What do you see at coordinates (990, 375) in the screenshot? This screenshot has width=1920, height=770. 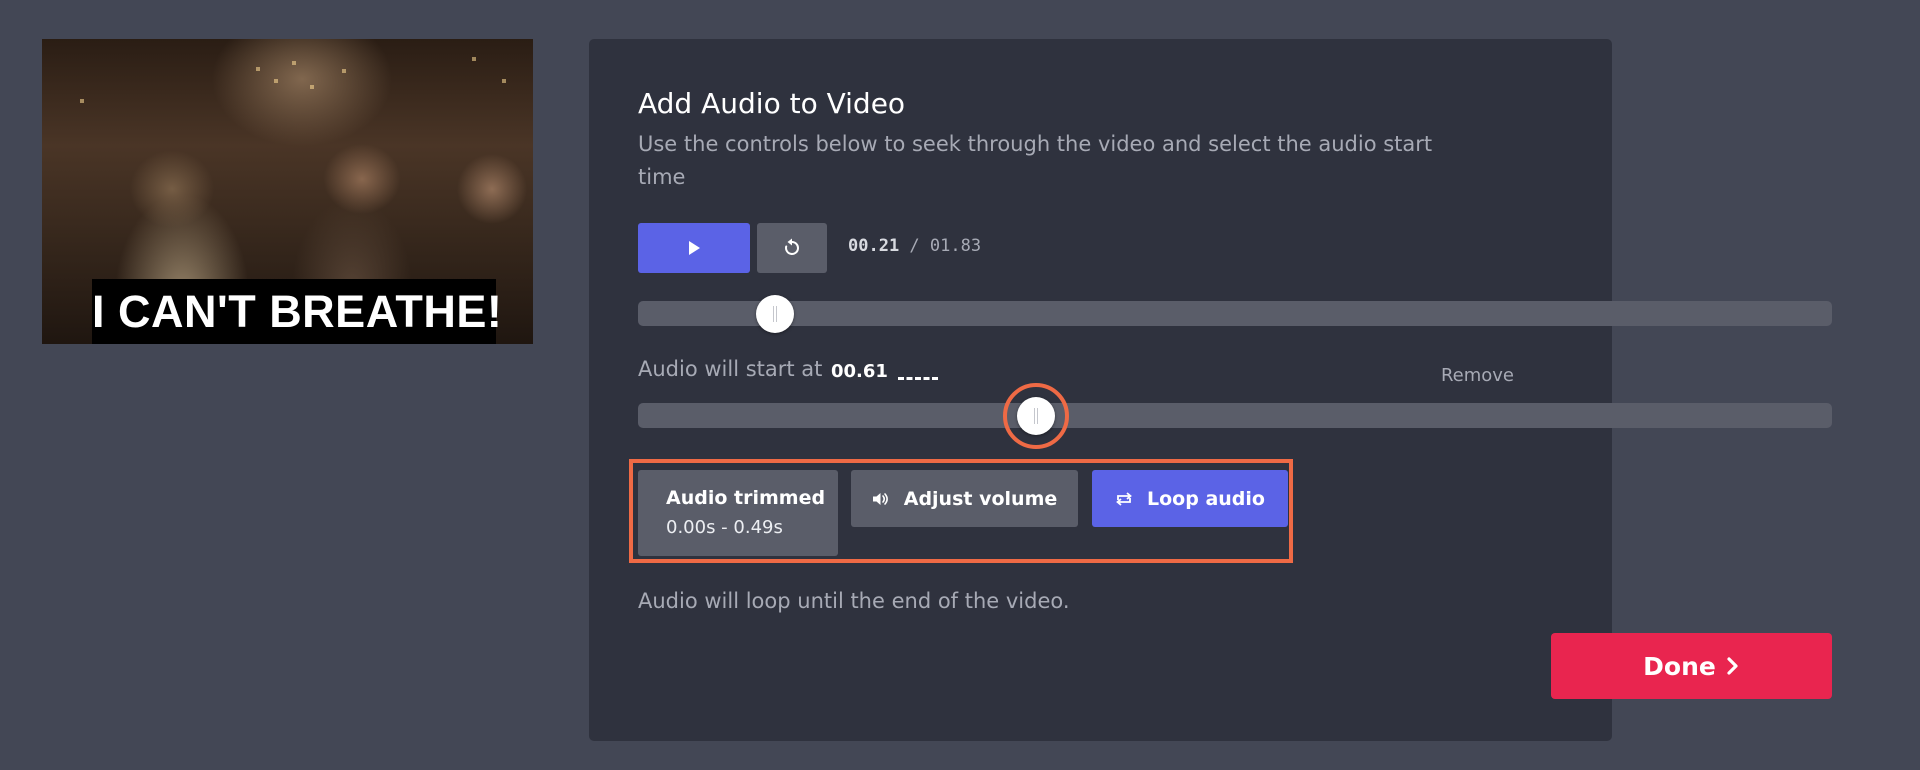 I see `remove-audio-button: Remove` at bounding box center [990, 375].